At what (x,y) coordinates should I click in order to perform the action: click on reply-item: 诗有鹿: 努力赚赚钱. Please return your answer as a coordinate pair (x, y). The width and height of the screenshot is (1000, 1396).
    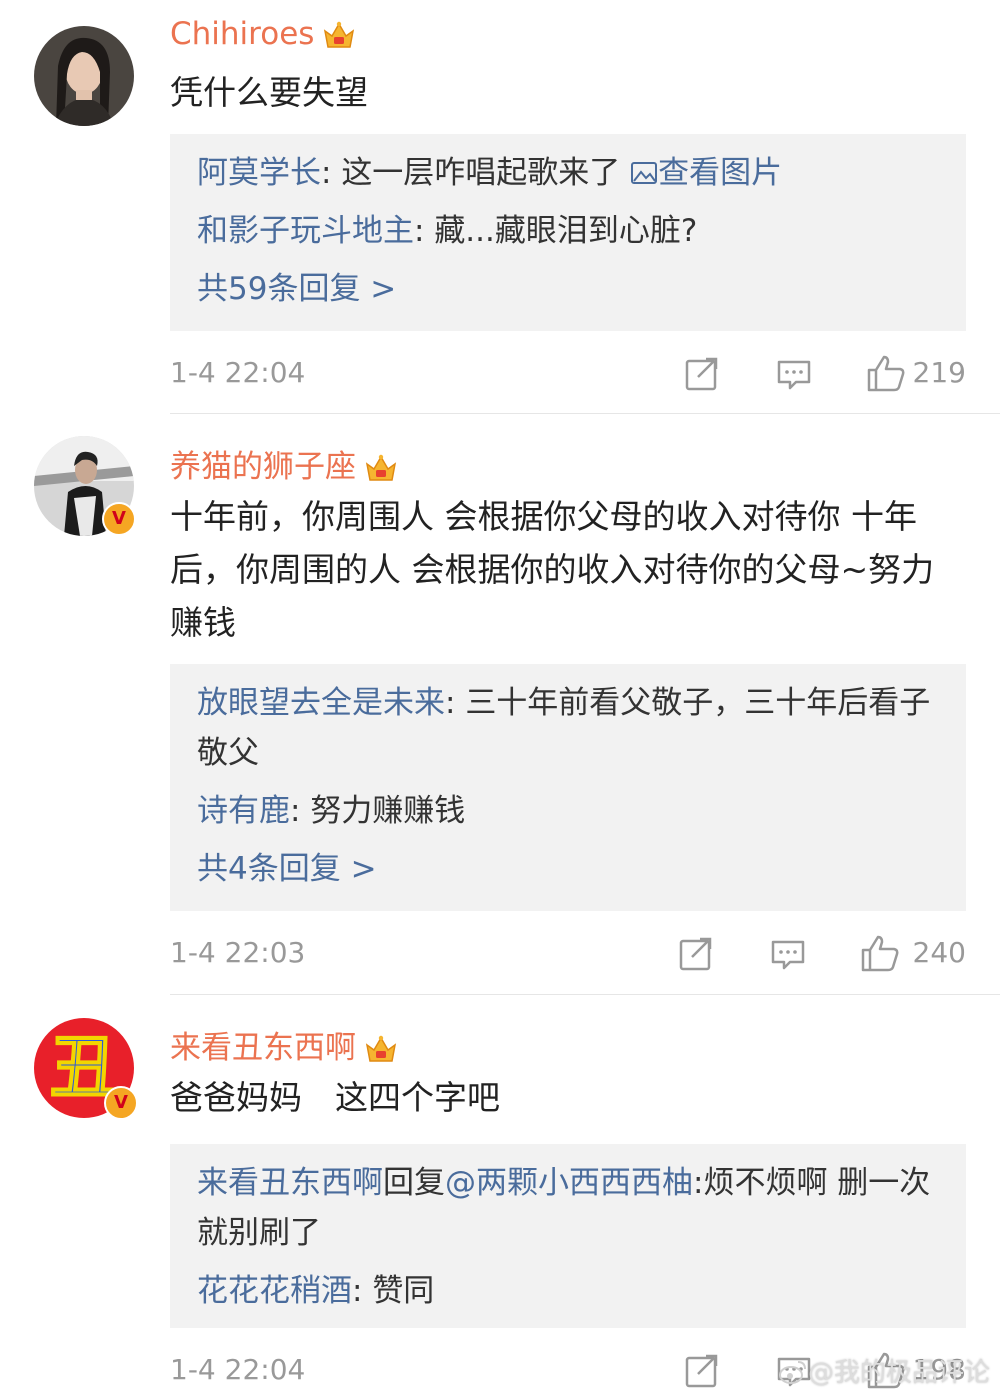
    Looking at the image, I should click on (568, 811).